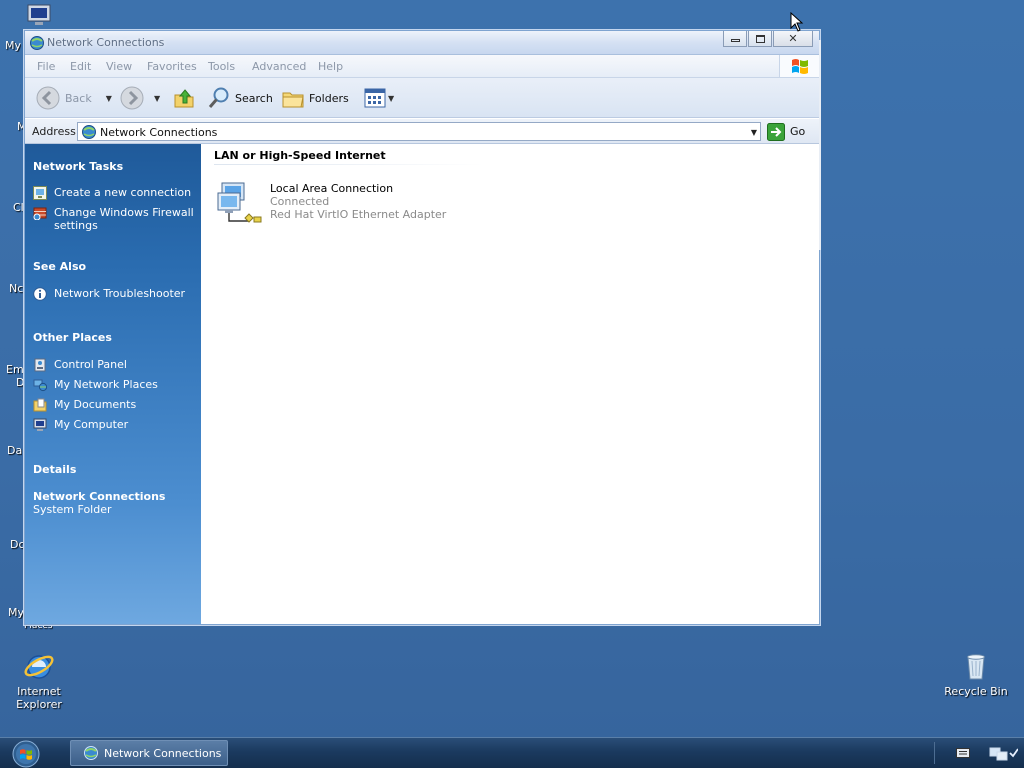  Describe the element at coordinates (40, 365) in the screenshot. I see `control-panel-icon` at that location.